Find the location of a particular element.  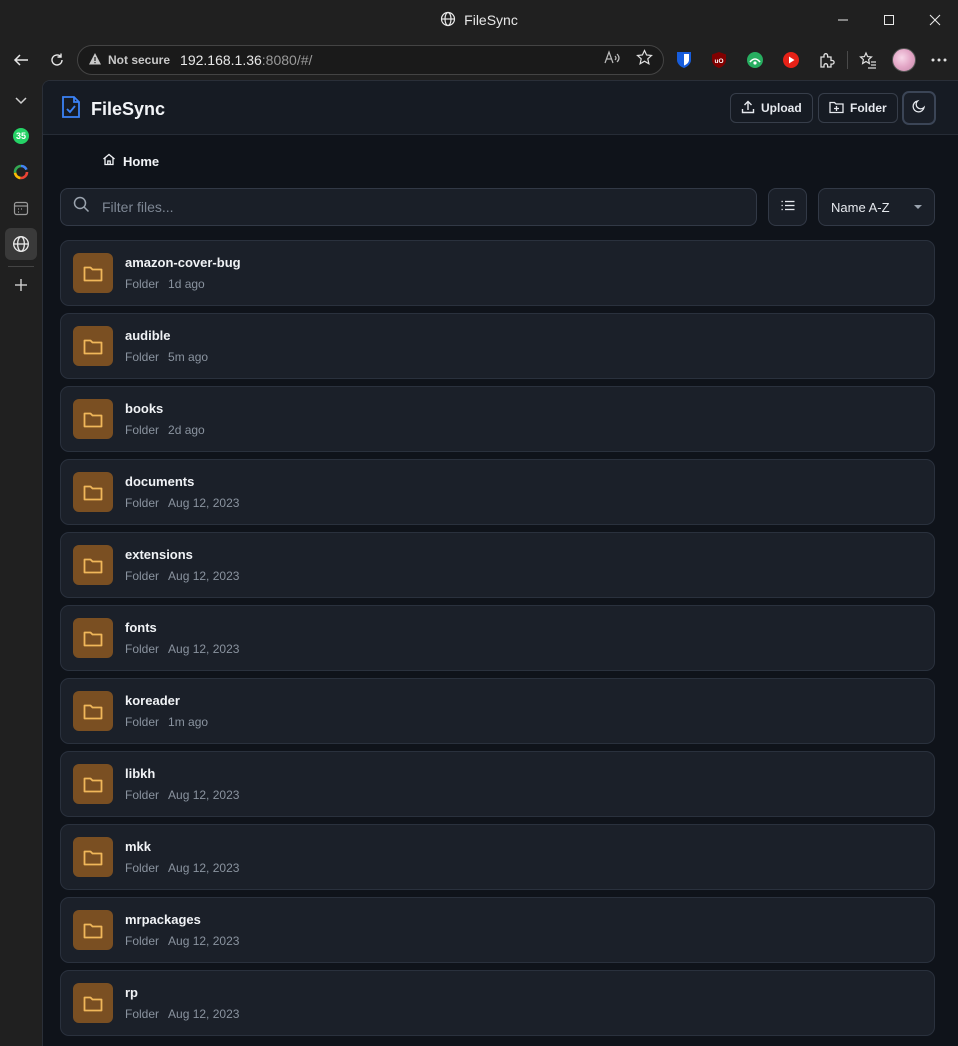

read-aloud-icon is located at coordinates (613, 60).